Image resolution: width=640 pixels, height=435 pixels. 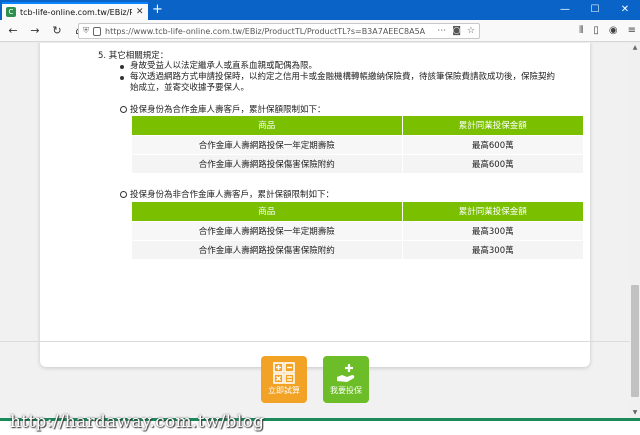 I want to click on account-icon: ◉, so click(x=613, y=30).